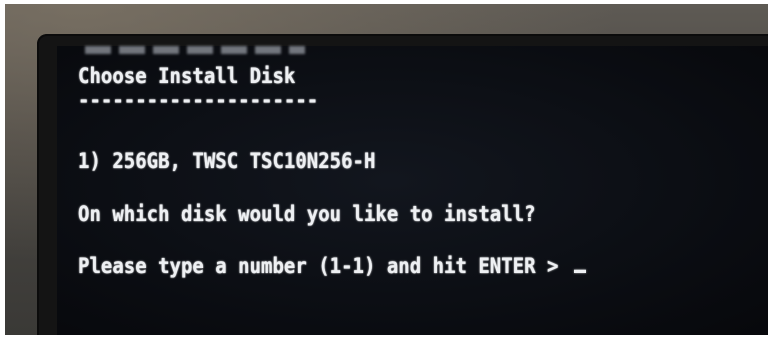  What do you see at coordinates (226, 161) in the screenshot?
I see `disk-option-1: 1) 256GB, TWSC TSC10N256-H` at bounding box center [226, 161].